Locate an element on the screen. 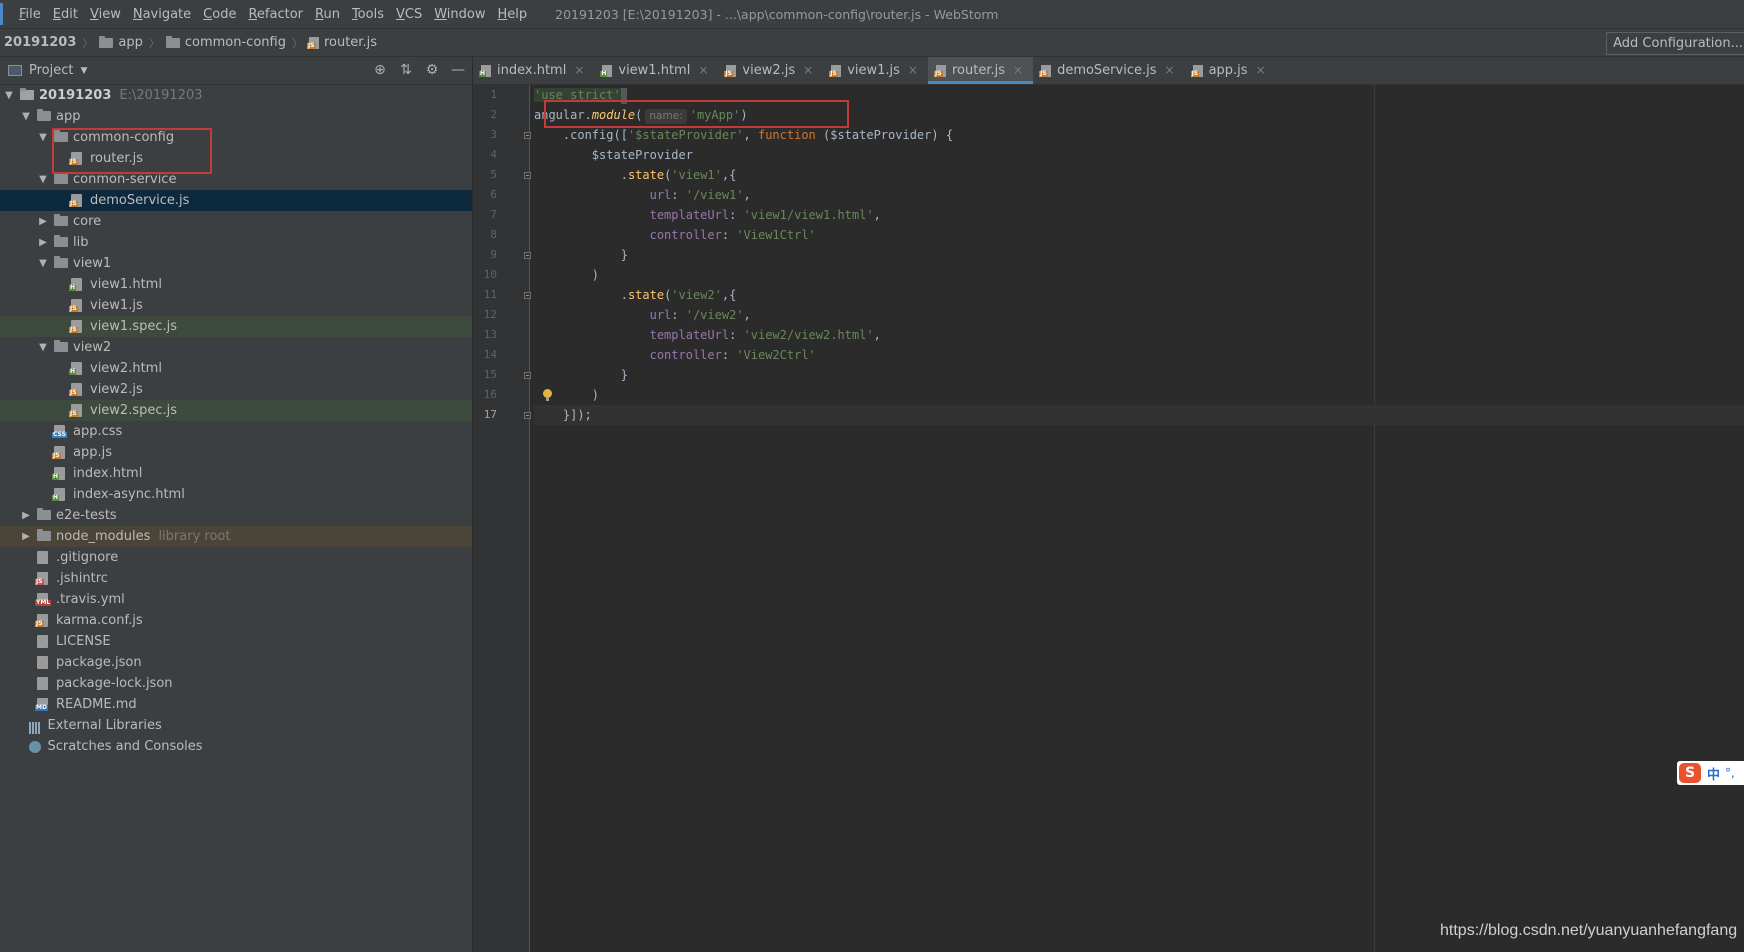 Image resolution: width=1744 pixels, height=952 pixels. menu-file: File is located at coordinates (30, 14).